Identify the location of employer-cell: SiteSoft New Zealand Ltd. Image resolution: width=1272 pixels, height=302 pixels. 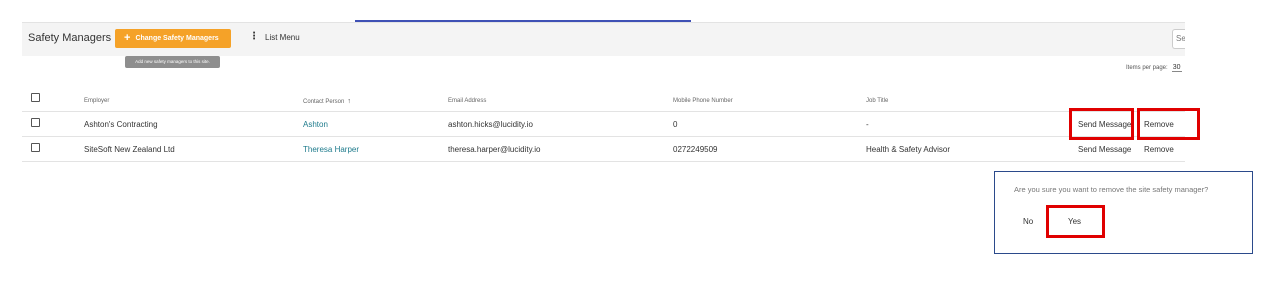
(129, 149).